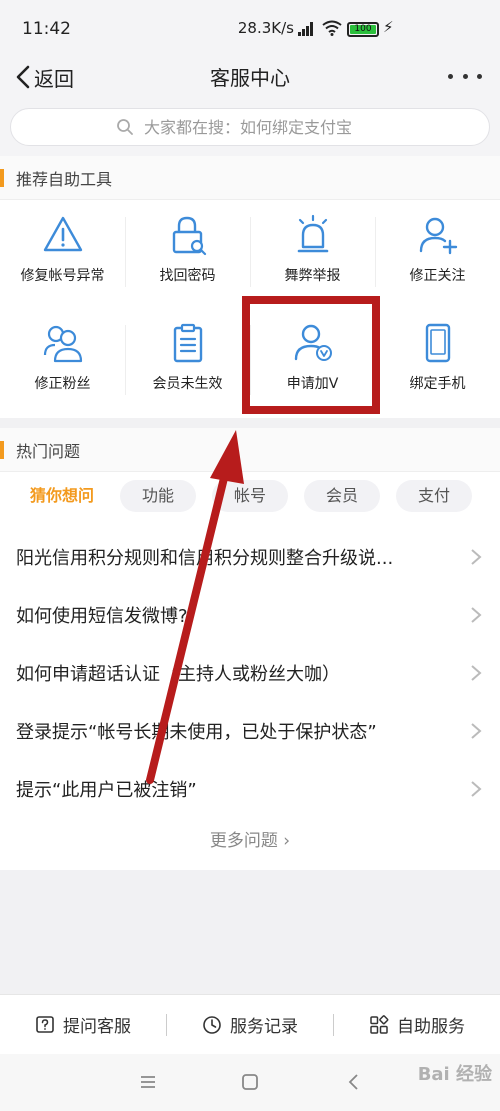 The height and width of the screenshot is (1111, 500). I want to click on more-questions-link: 更多问题 ›, so click(250, 838).